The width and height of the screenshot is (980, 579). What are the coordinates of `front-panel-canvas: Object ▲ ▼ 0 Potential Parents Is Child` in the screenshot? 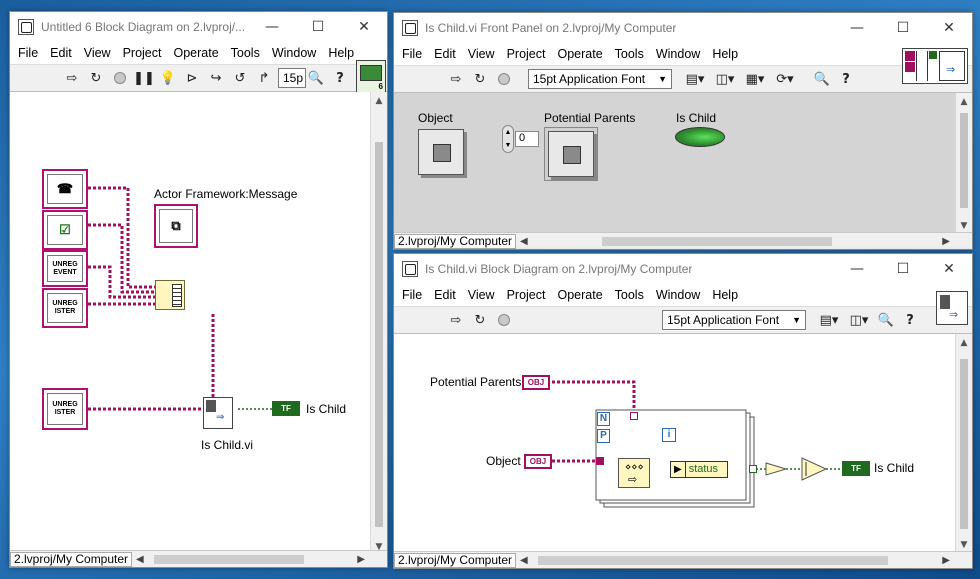 It's located at (675, 163).